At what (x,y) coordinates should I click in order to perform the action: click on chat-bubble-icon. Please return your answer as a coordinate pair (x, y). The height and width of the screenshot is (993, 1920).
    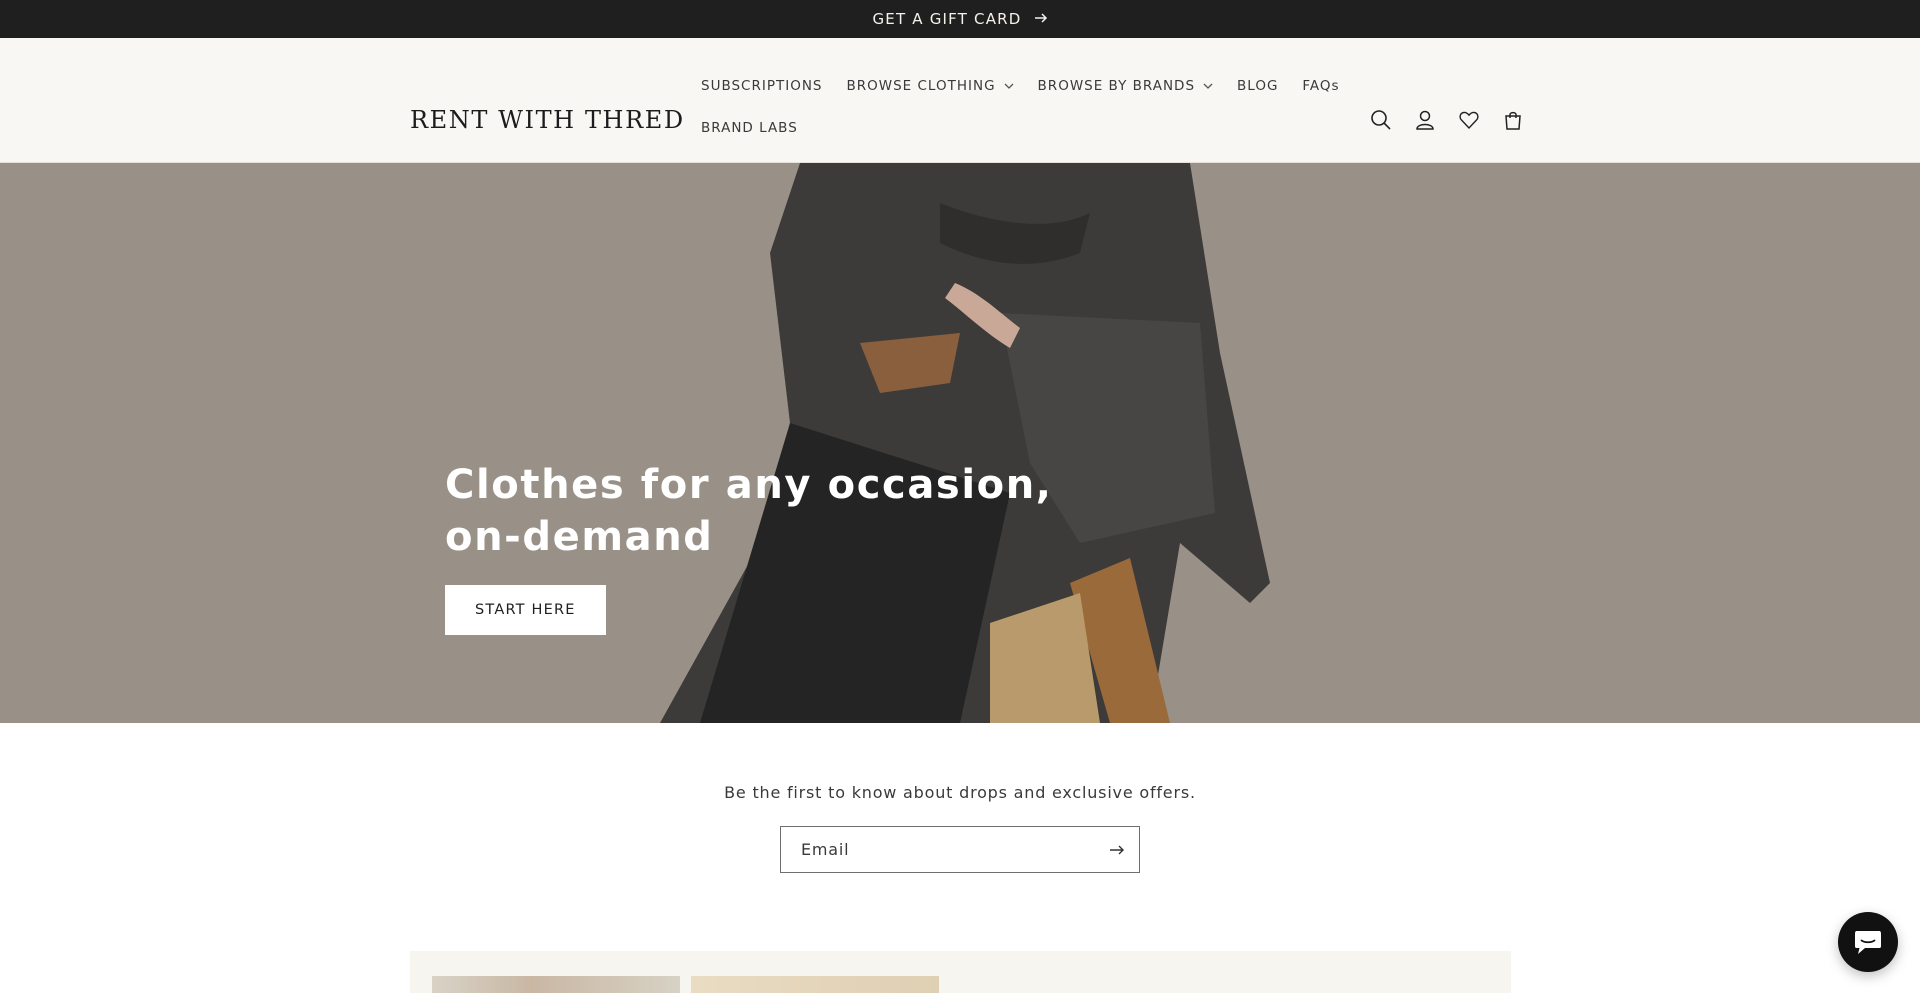
    Looking at the image, I should click on (1868, 942).